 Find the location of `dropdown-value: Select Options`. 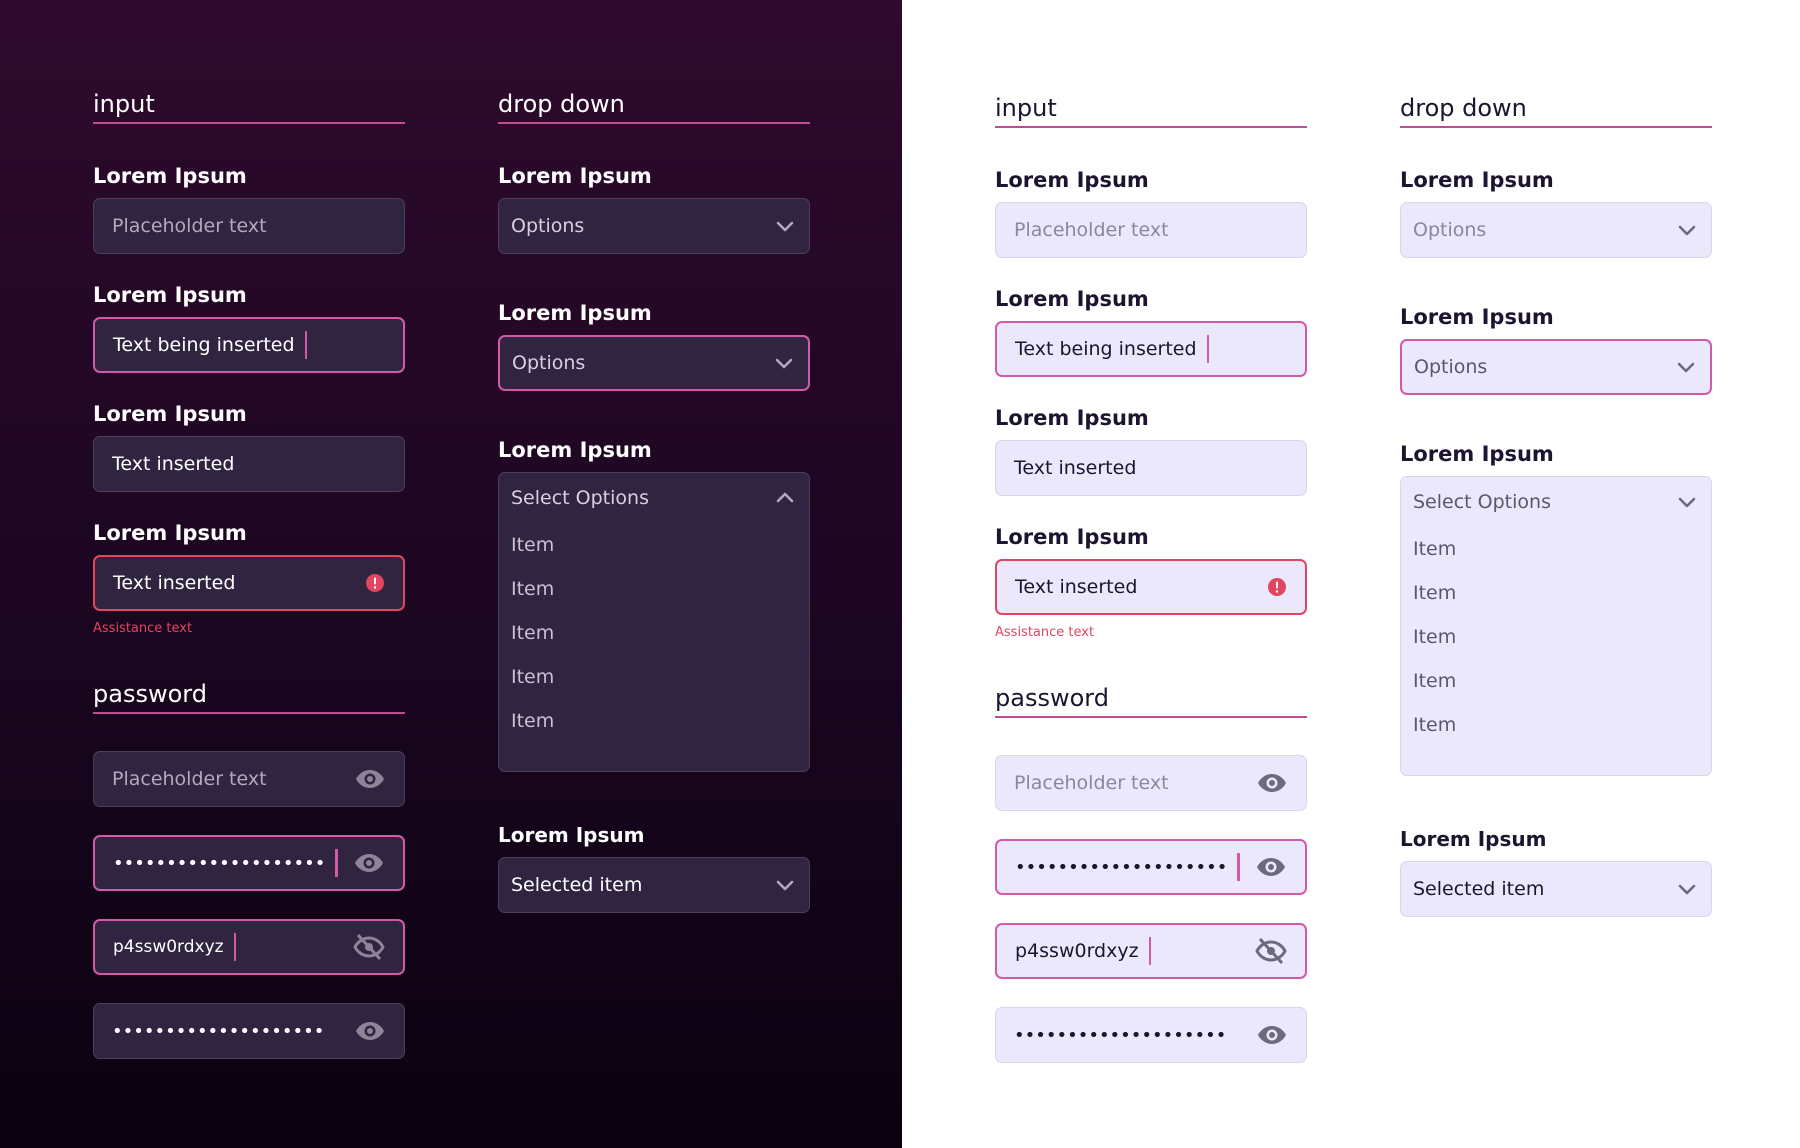

dropdown-value: Select Options is located at coordinates (1482, 502).